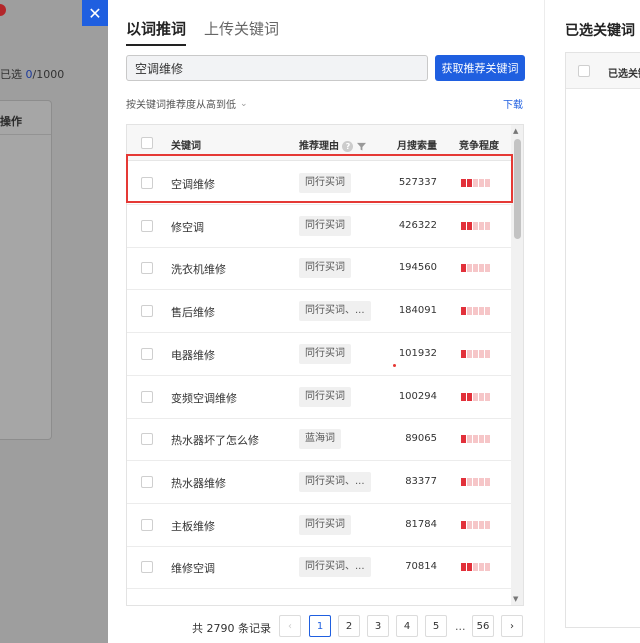  What do you see at coordinates (244, 103) in the screenshot?
I see `chevron-down-icon: ⌄` at bounding box center [244, 103].